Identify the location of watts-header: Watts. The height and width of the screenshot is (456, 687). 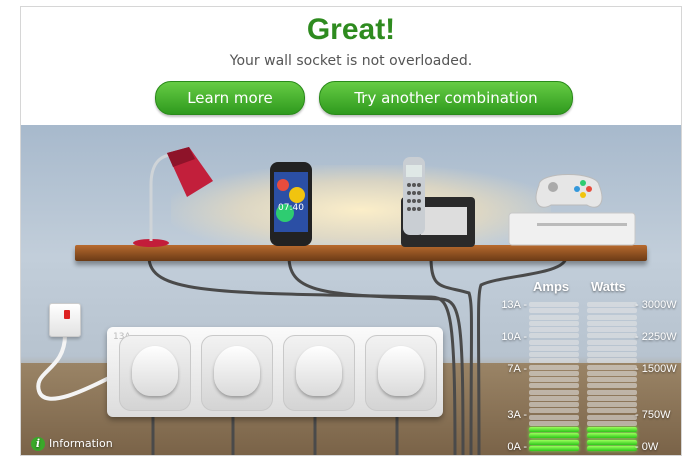
(608, 286).